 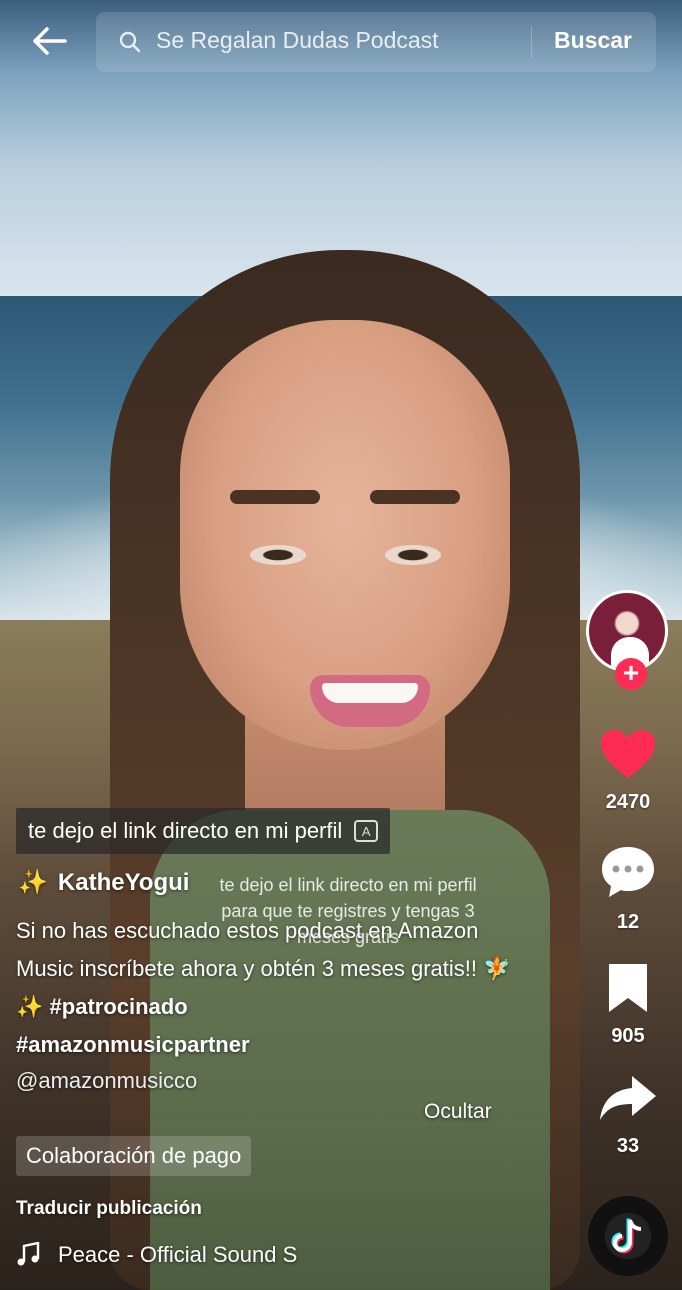 I want to click on top-bar: Se Regalan Dudas Podcast Buscar, so click(x=341, y=41).